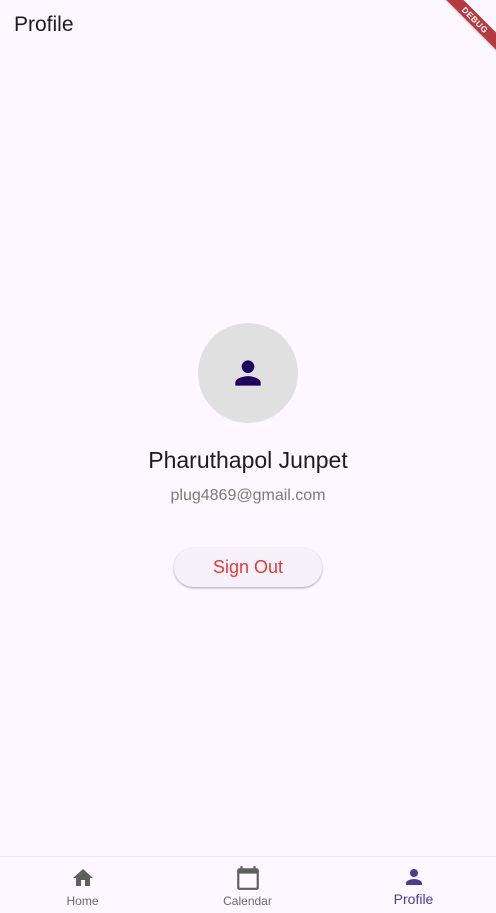 The image size is (496, 913). I want to click on app-bar: Profile, so click(248, 26).